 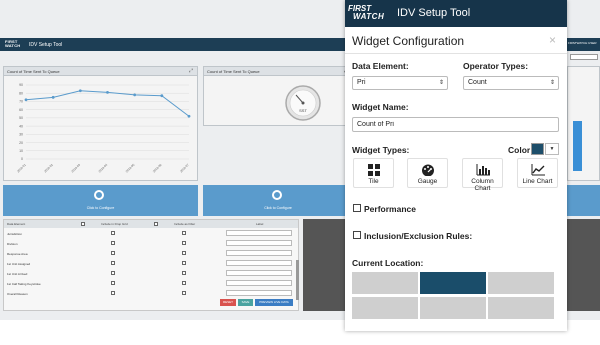 What do you see at coordinates (151, 293) in the screenshot?
I see `table-row: Overall Reason` at bounding box center [151, 293].